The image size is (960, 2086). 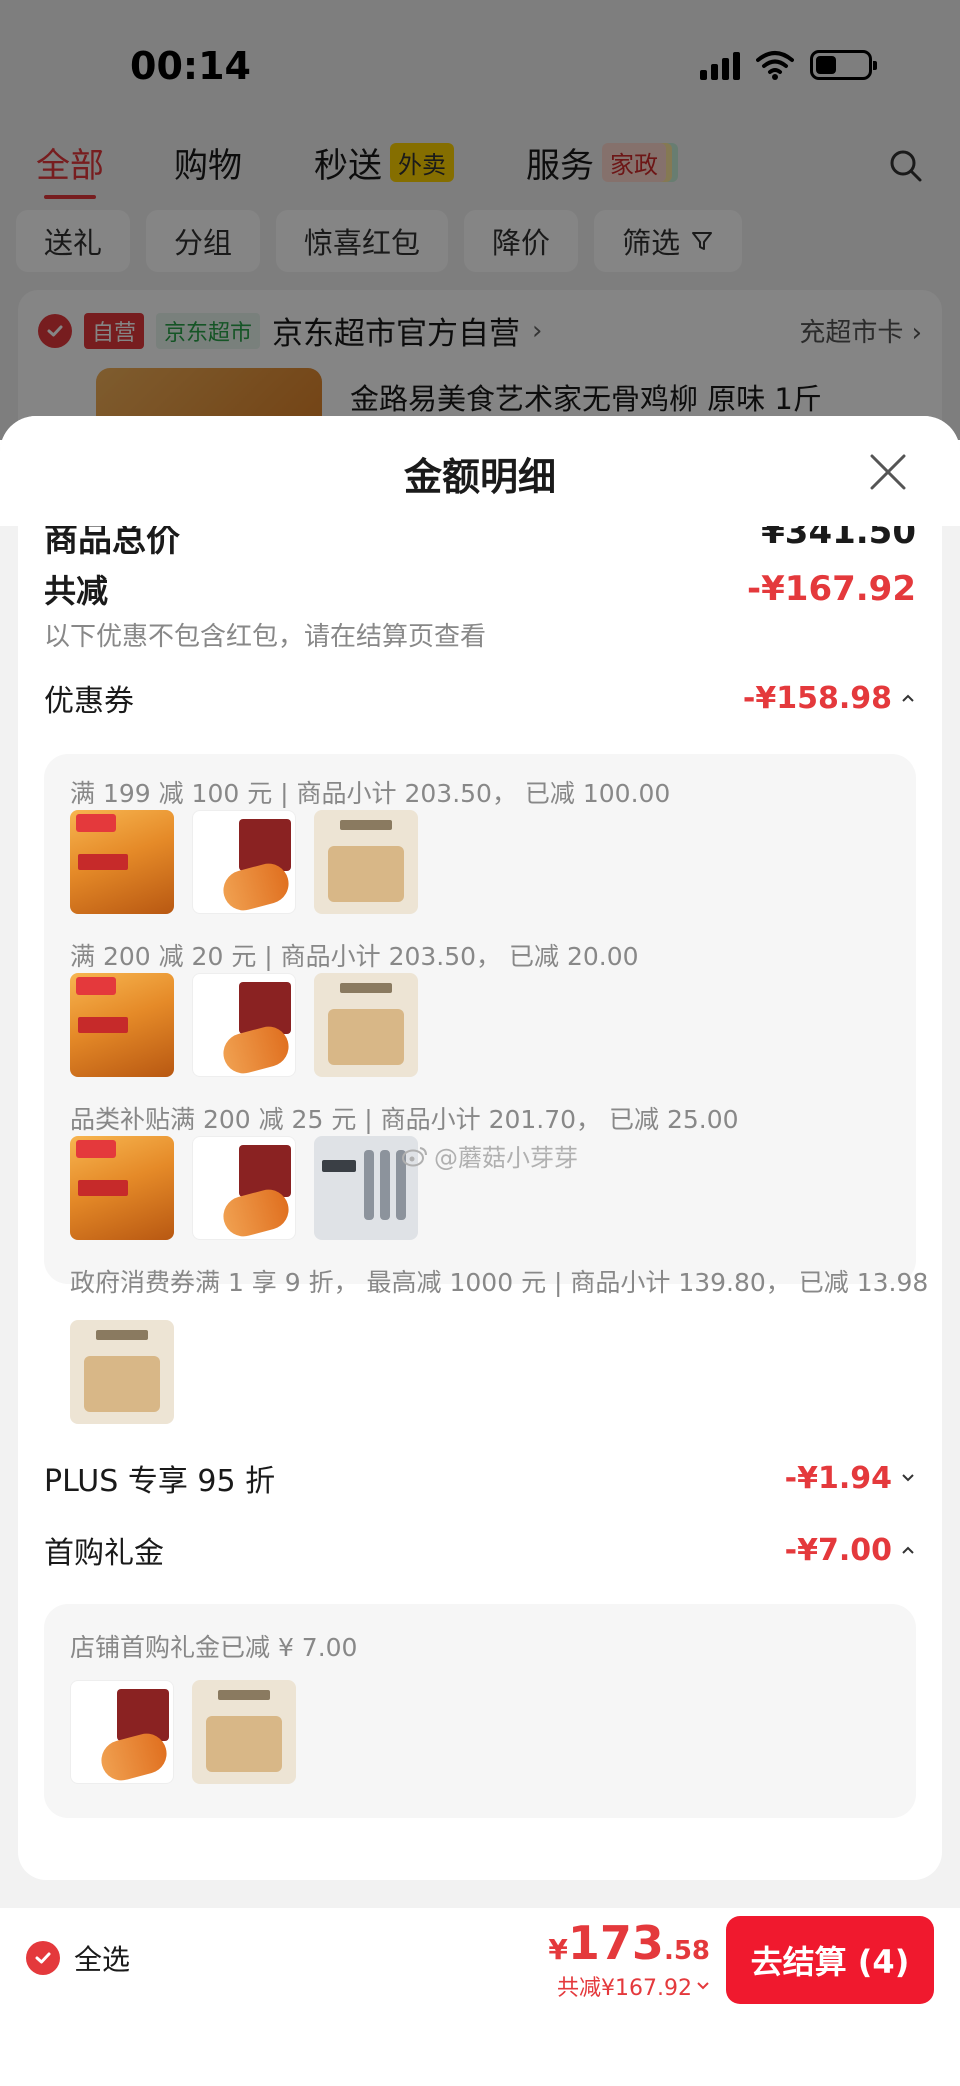 I want to click on sheet-header: 金额明细, so click(x=480, y=471).